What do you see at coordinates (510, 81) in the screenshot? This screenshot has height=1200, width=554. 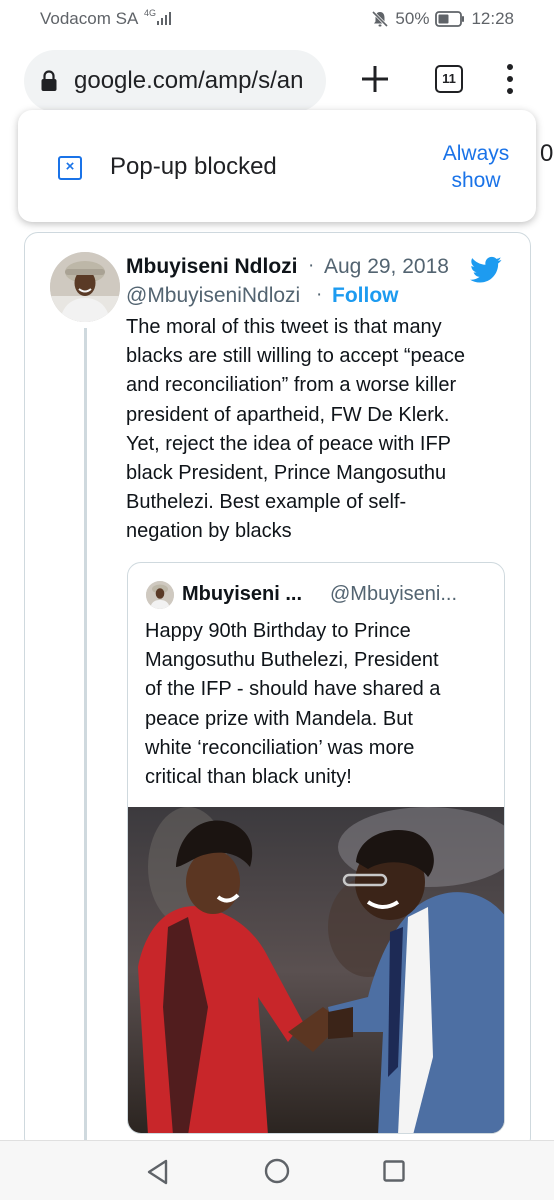 I see `overflow-menu-icon` at bounding box center [510, 81].